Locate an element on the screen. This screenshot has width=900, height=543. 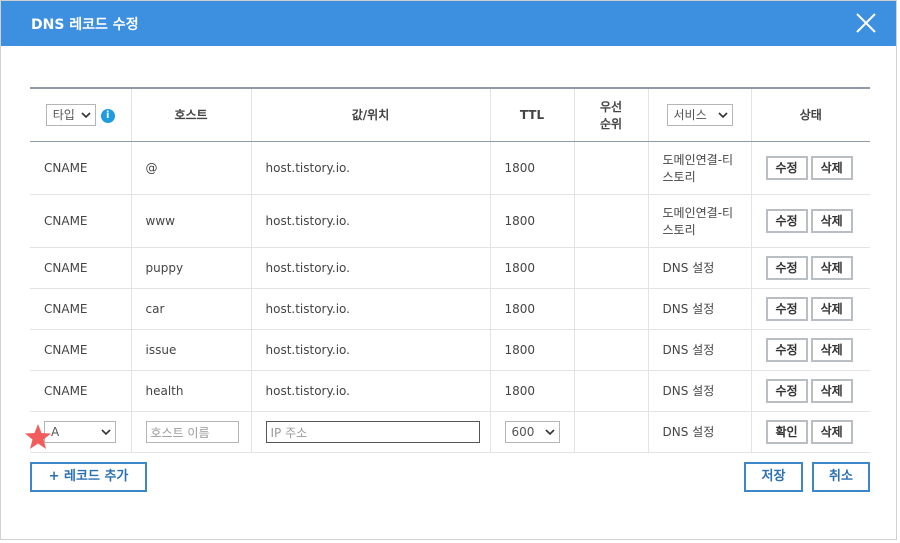
new-record-type-select: A is located at coordinates (80, 431).